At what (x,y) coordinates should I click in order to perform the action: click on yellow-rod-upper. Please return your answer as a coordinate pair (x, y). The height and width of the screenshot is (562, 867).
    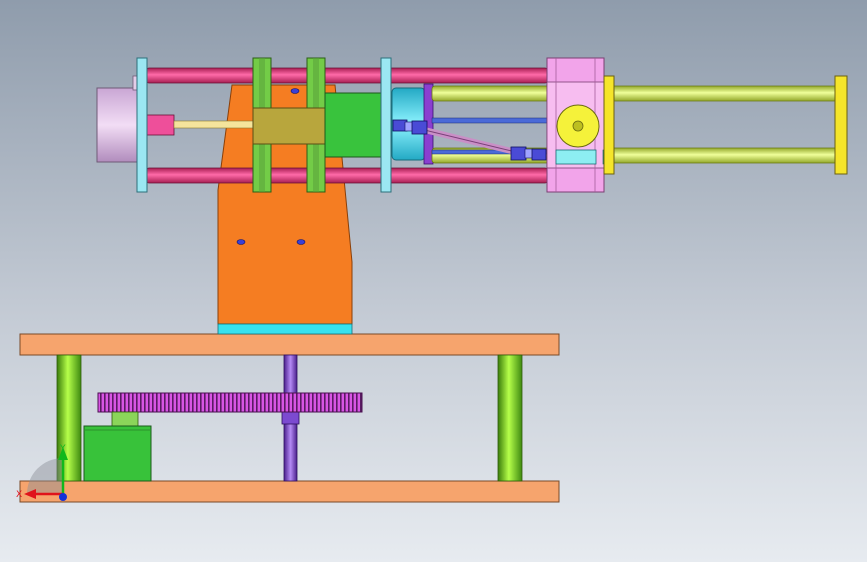
    Looking at the image, I should click on (635, 93).